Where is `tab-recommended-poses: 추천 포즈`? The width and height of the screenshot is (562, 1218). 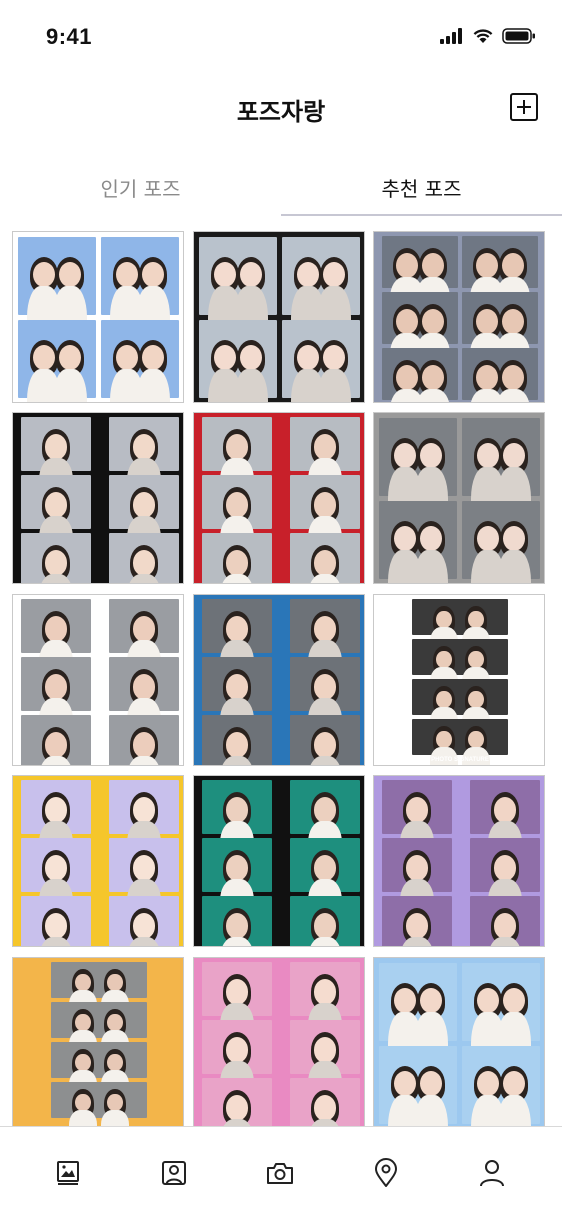 tab-recommended-poses: 추천 포즈 is located at coordinates (421, 187).